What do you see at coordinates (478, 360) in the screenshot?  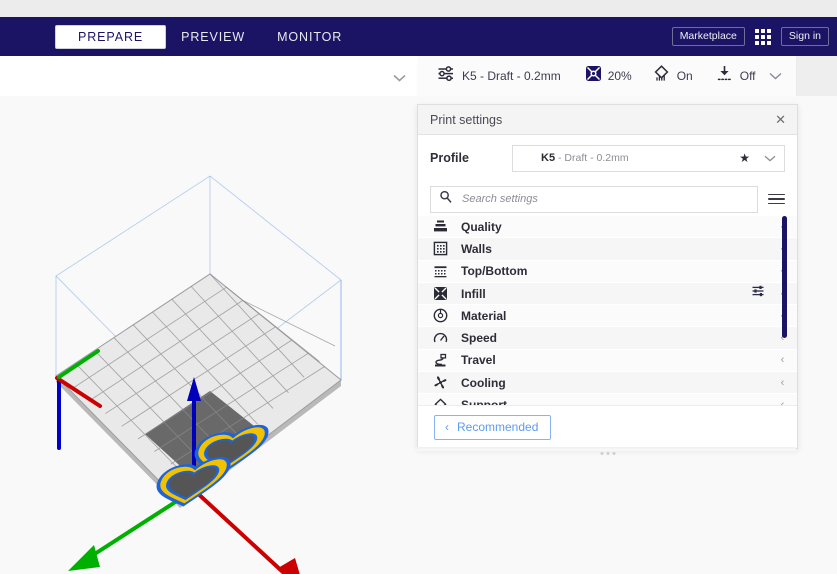 I see `category-label: Travel` at bounding box center [478, 360].